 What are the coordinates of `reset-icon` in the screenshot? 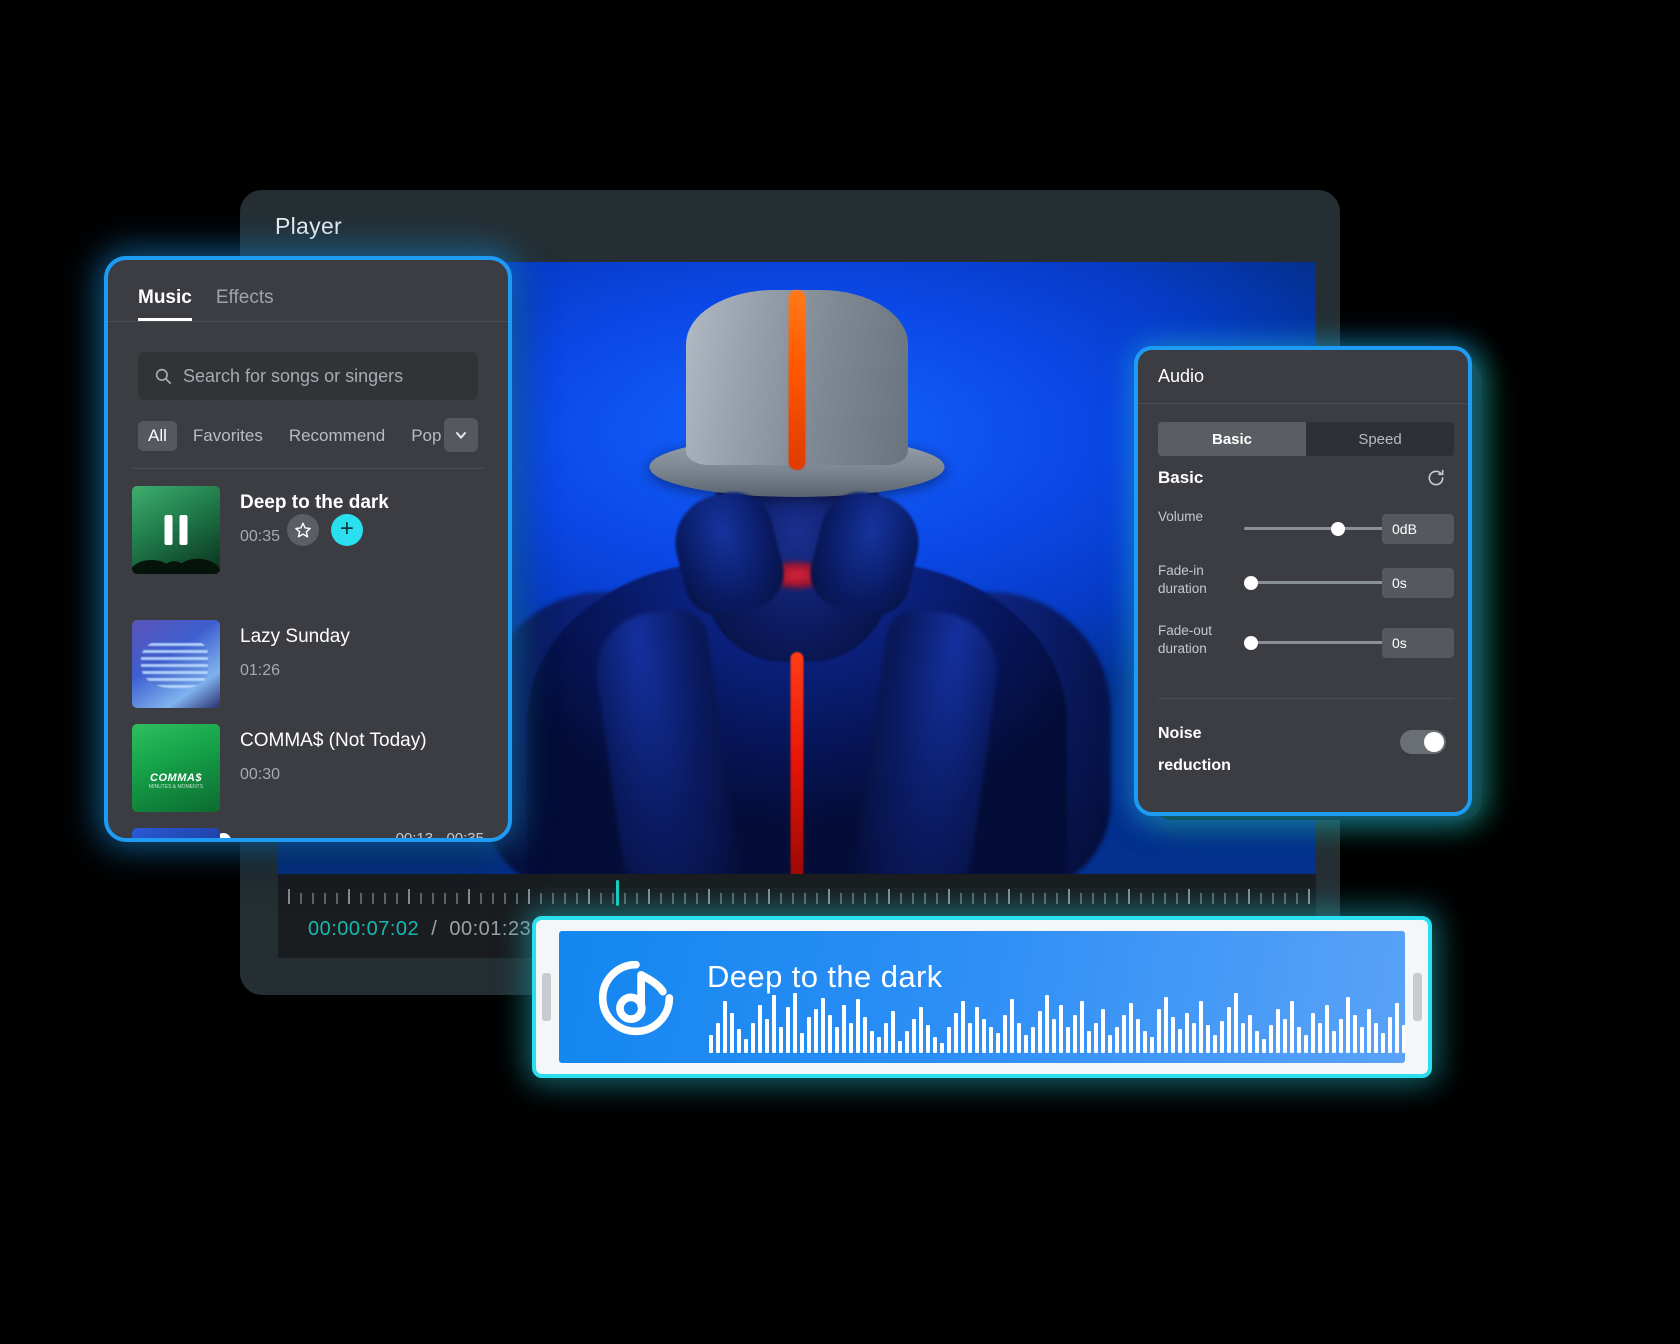 It's located at (1436, 478).